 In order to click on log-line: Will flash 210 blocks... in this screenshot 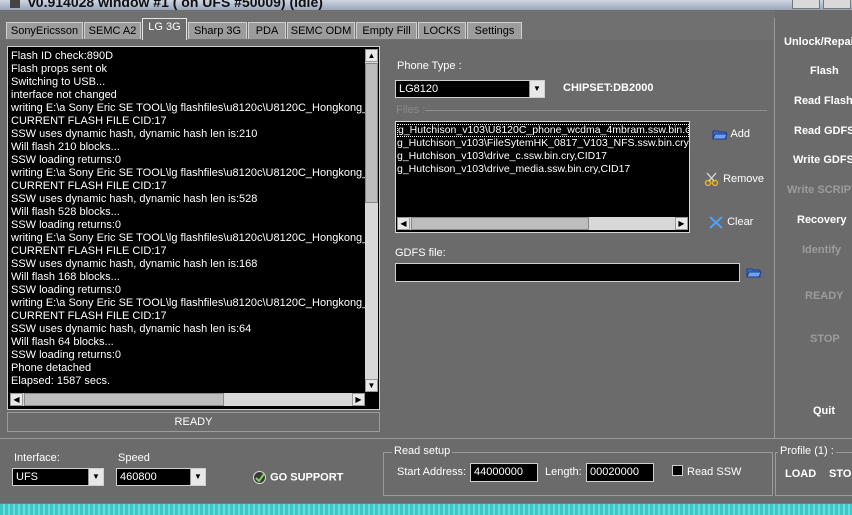, I will do `click(65, 147)`.